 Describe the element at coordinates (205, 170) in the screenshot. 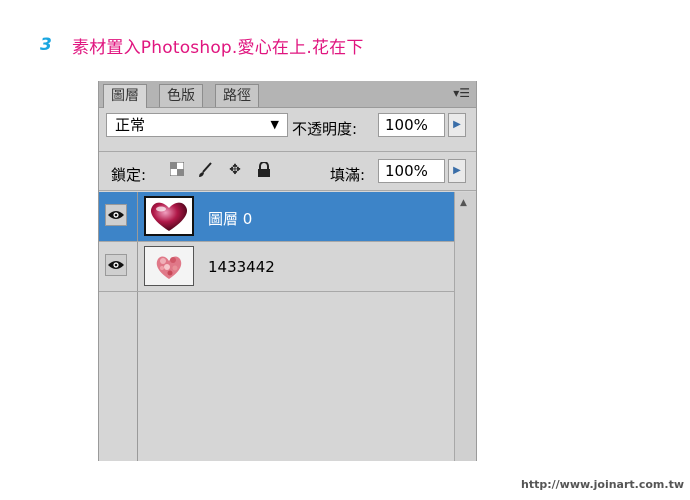

I see `lock-paint-brush-icon` at that location.